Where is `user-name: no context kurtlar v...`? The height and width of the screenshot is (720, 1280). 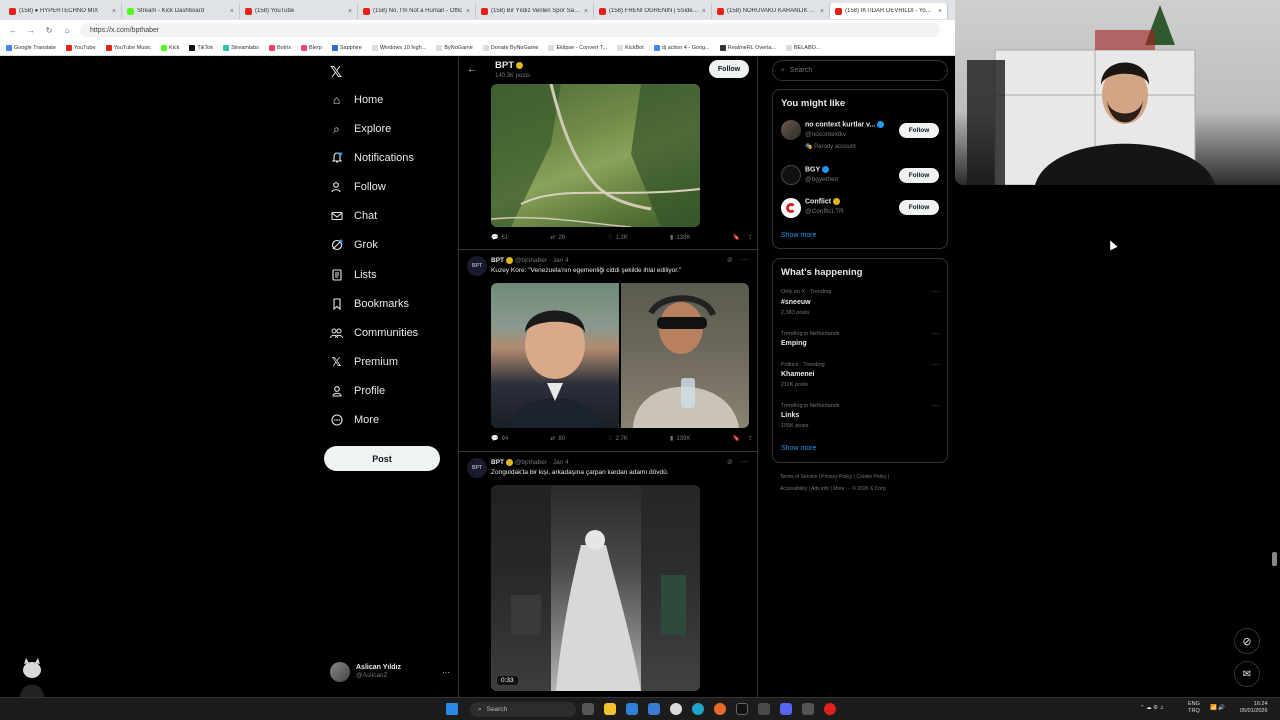 user-name: no context kurtlar v... is located at coordinates (845, 124).